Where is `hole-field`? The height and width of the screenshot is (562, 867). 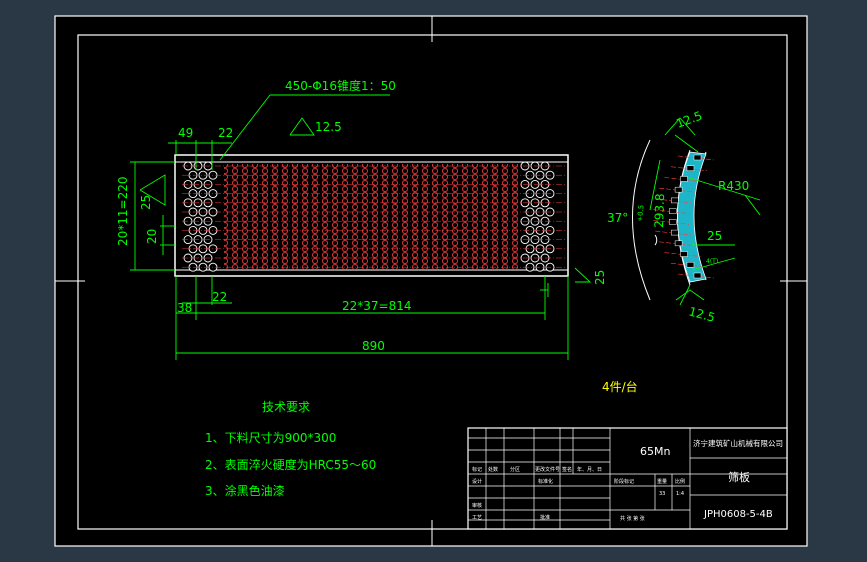 hole-field is located at coordinates (372, 216).